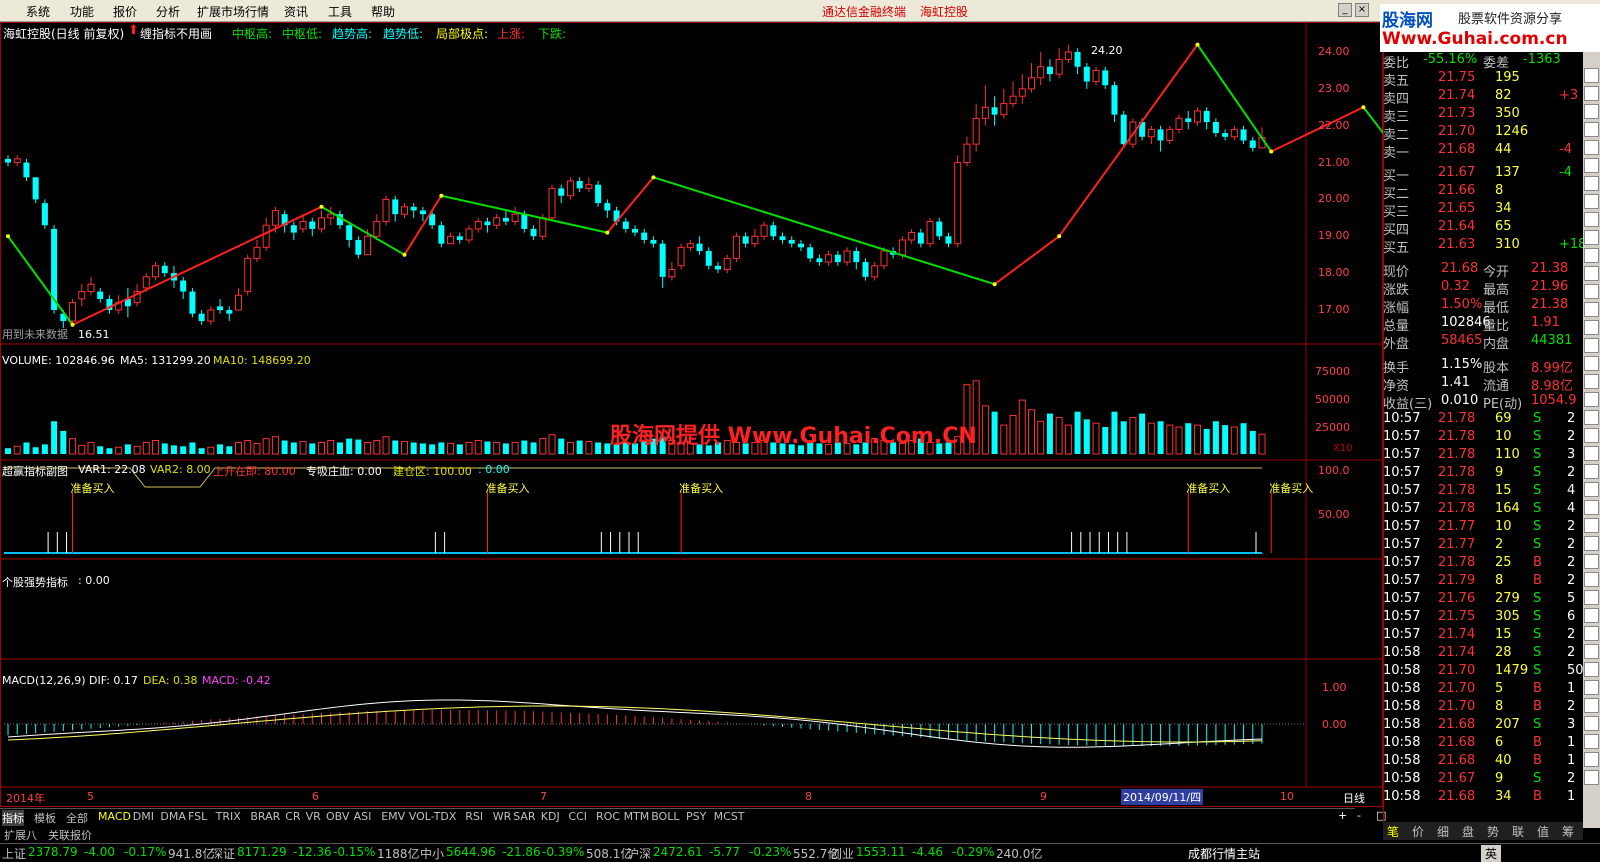  What do you see at coordinates (1496, 368) in the screenshot?
I see `label: 股本` at bounding box center [1496, 368].